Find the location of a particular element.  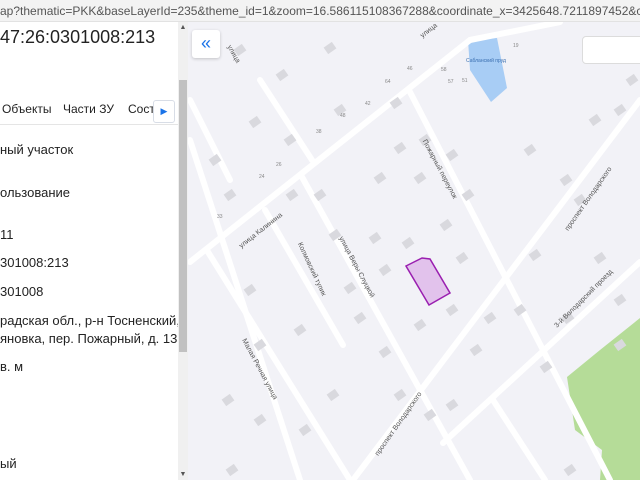

house-number: 48 is located at coordinates (343, 116).